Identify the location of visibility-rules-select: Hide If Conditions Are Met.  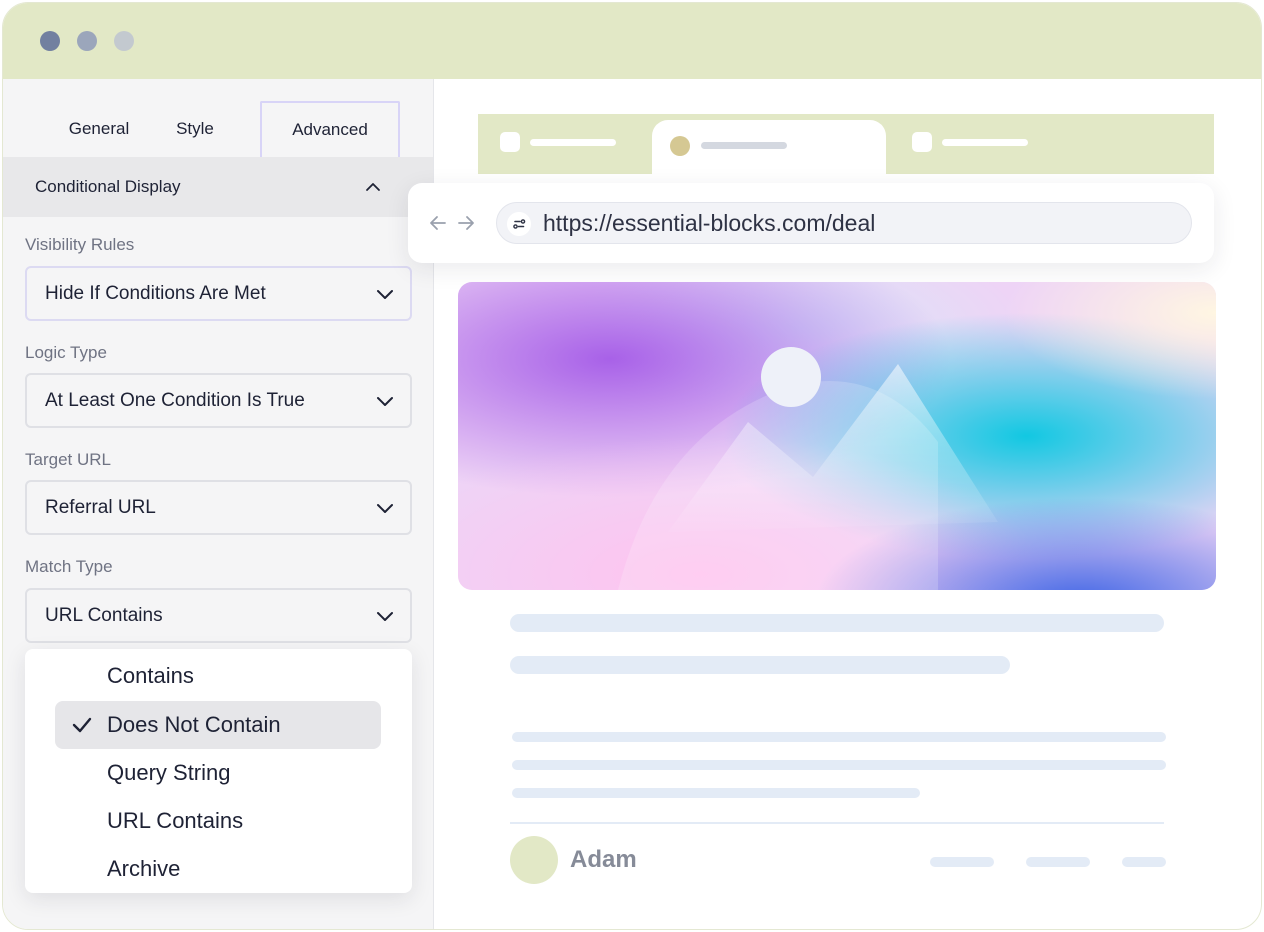
(218, 293).